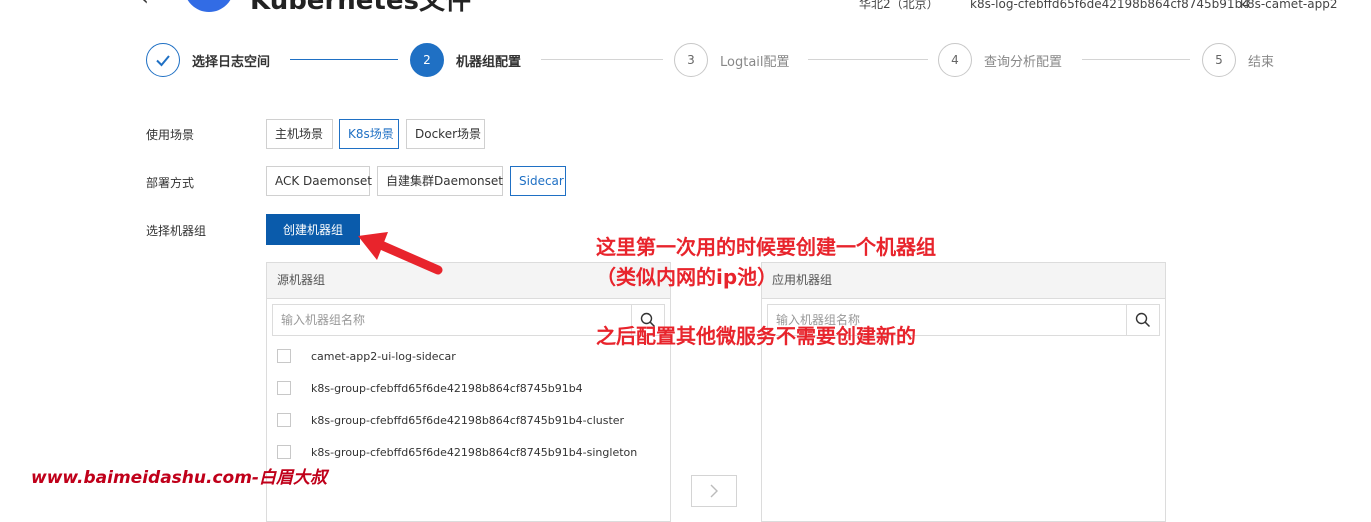 The width and height of the screenshot is (1371, 522). What do you see at coordinates (899, 5) in the screenshot?
I see `region-label: 华北2（北京）` at bounding box center [899, 5].